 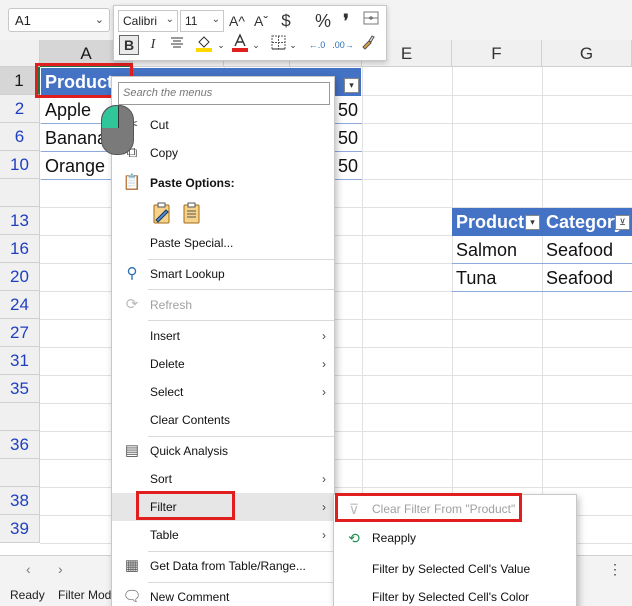 I want to click on menu-item-clear-contents: Clear Contents, so click(x=223, y=420).